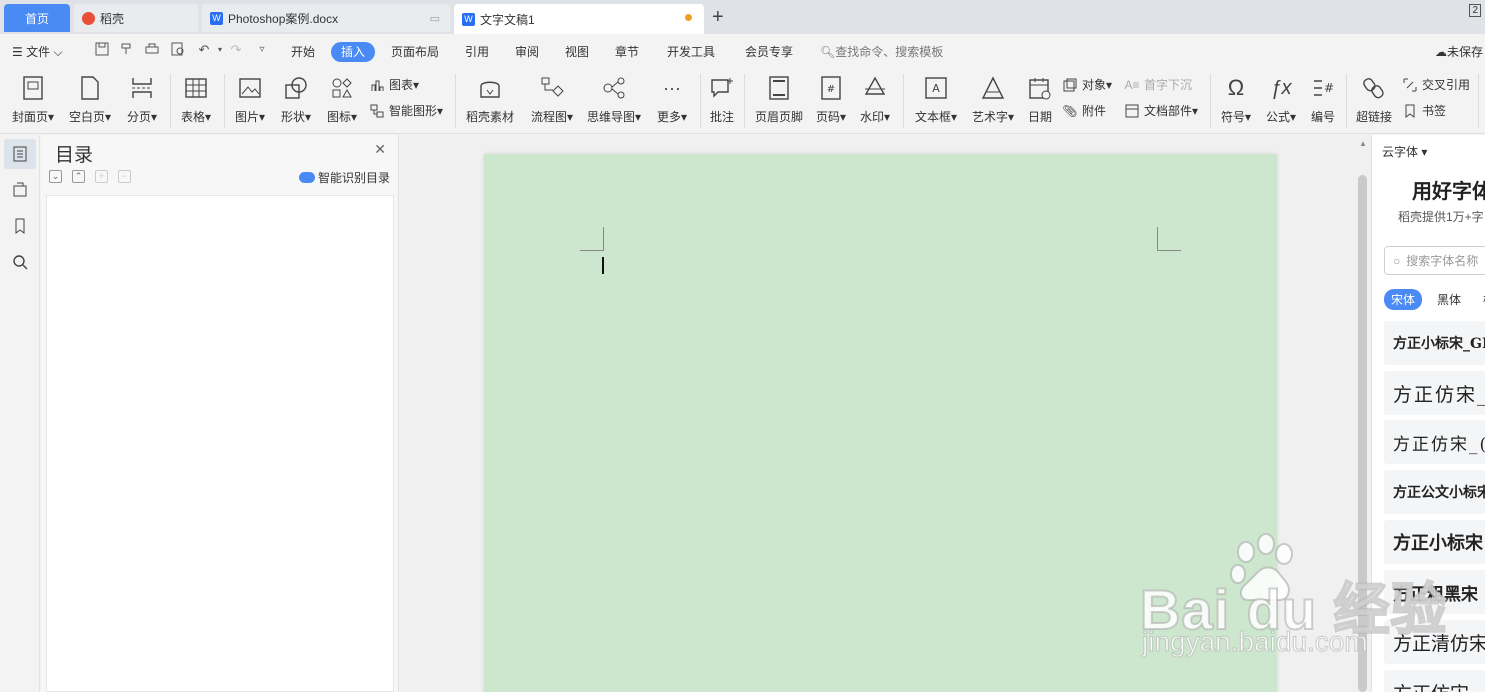 Image resolution: width=1485 pixels, height=692 pixels. I want to click on menu-references: 引用, so click(477, 51).